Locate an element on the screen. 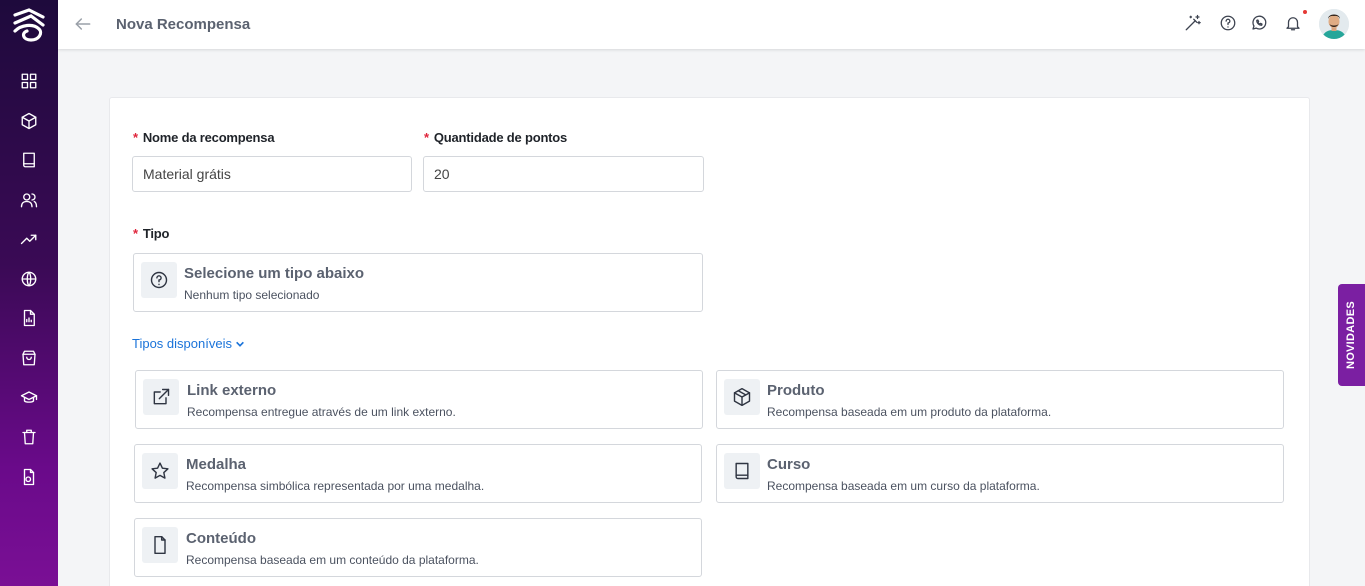  points-label-text: Quantidade de pontos is located at coordinates (500, 137).